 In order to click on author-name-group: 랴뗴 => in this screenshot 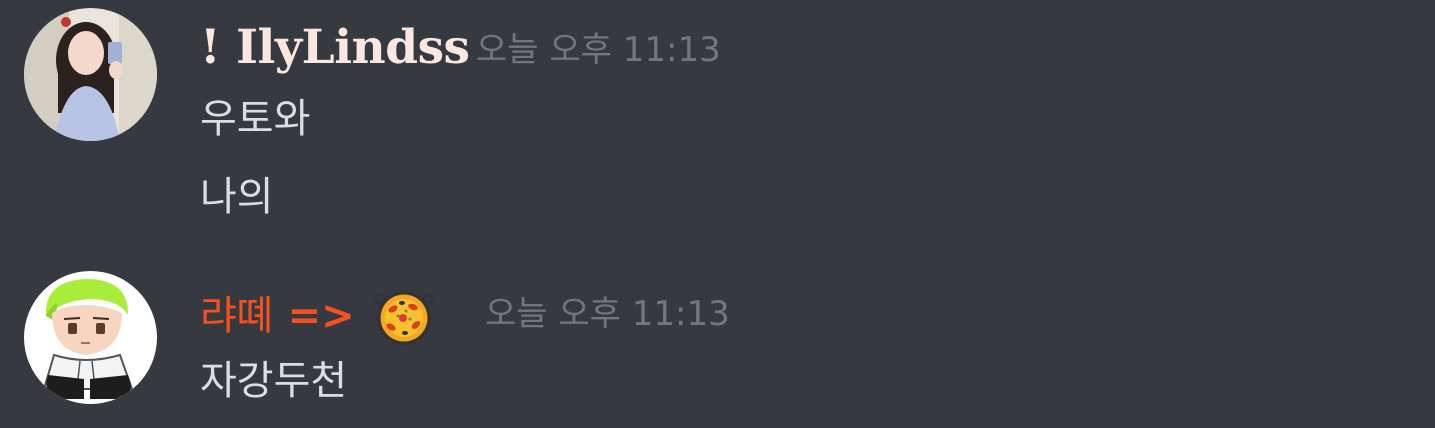, I will do `click(317, 316)`.